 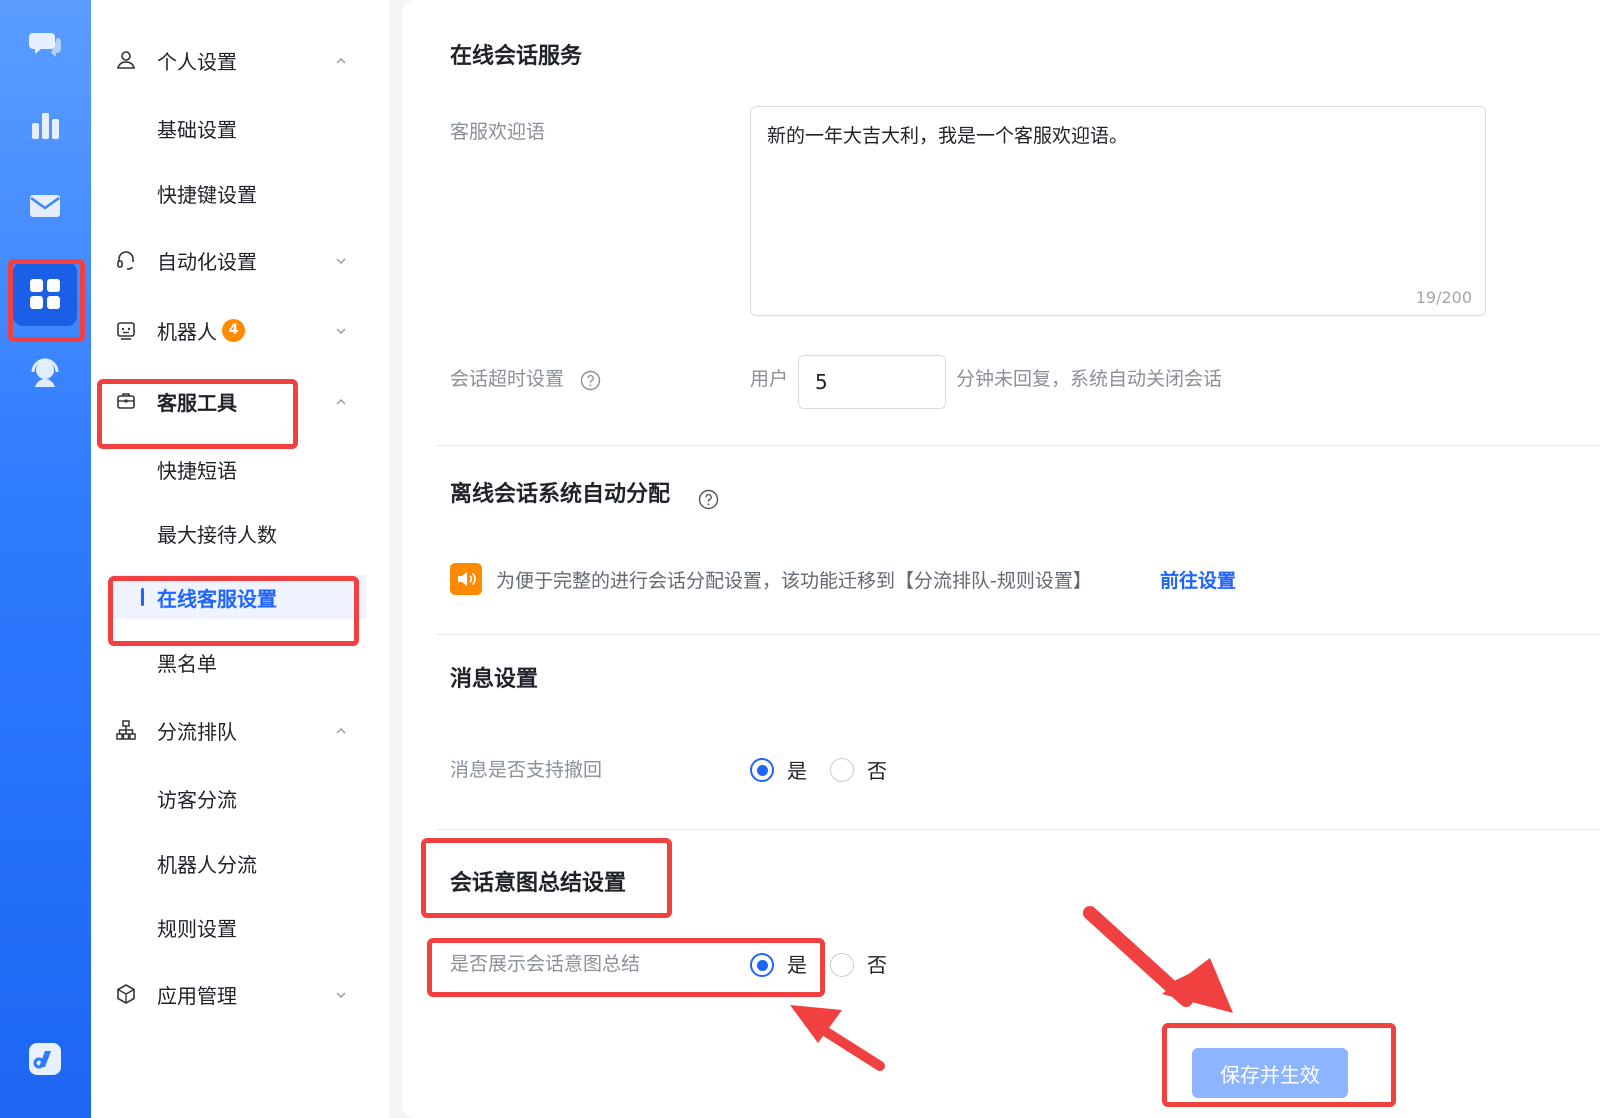 I want to click on bar-chart-icon, so click(x=45, y=125).